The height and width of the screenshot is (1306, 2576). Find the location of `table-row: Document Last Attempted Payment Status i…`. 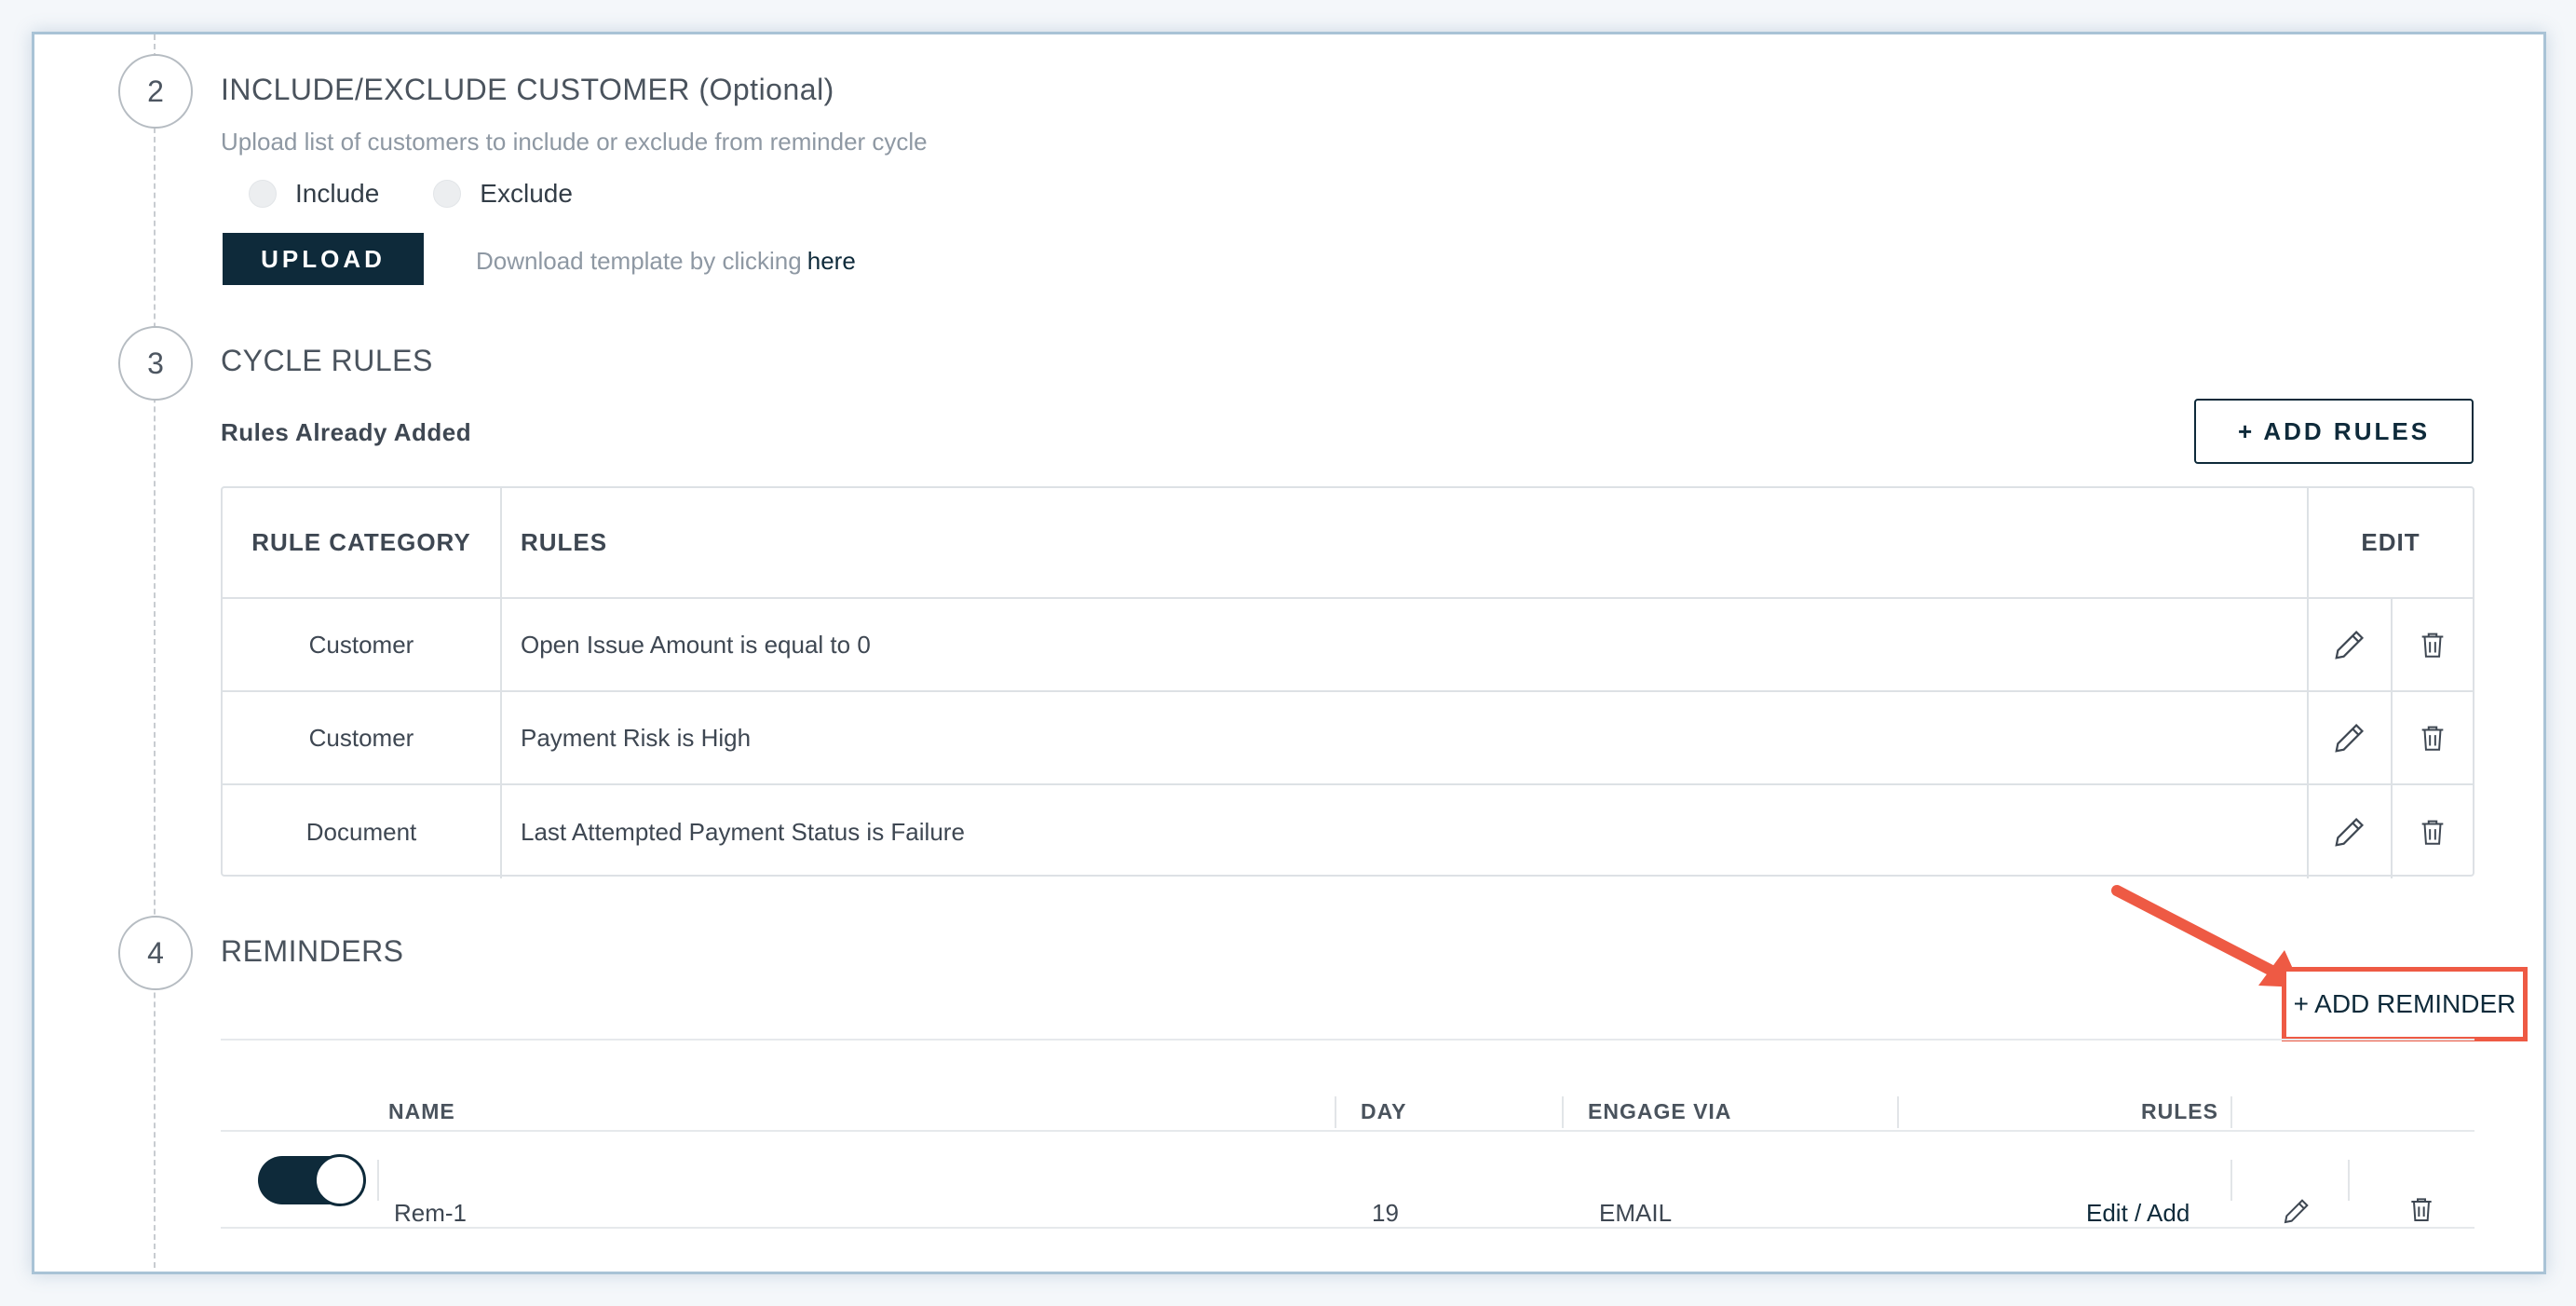

table-row: Document Last Attempted Payment Status i… is located at coordinates (1348, 831).